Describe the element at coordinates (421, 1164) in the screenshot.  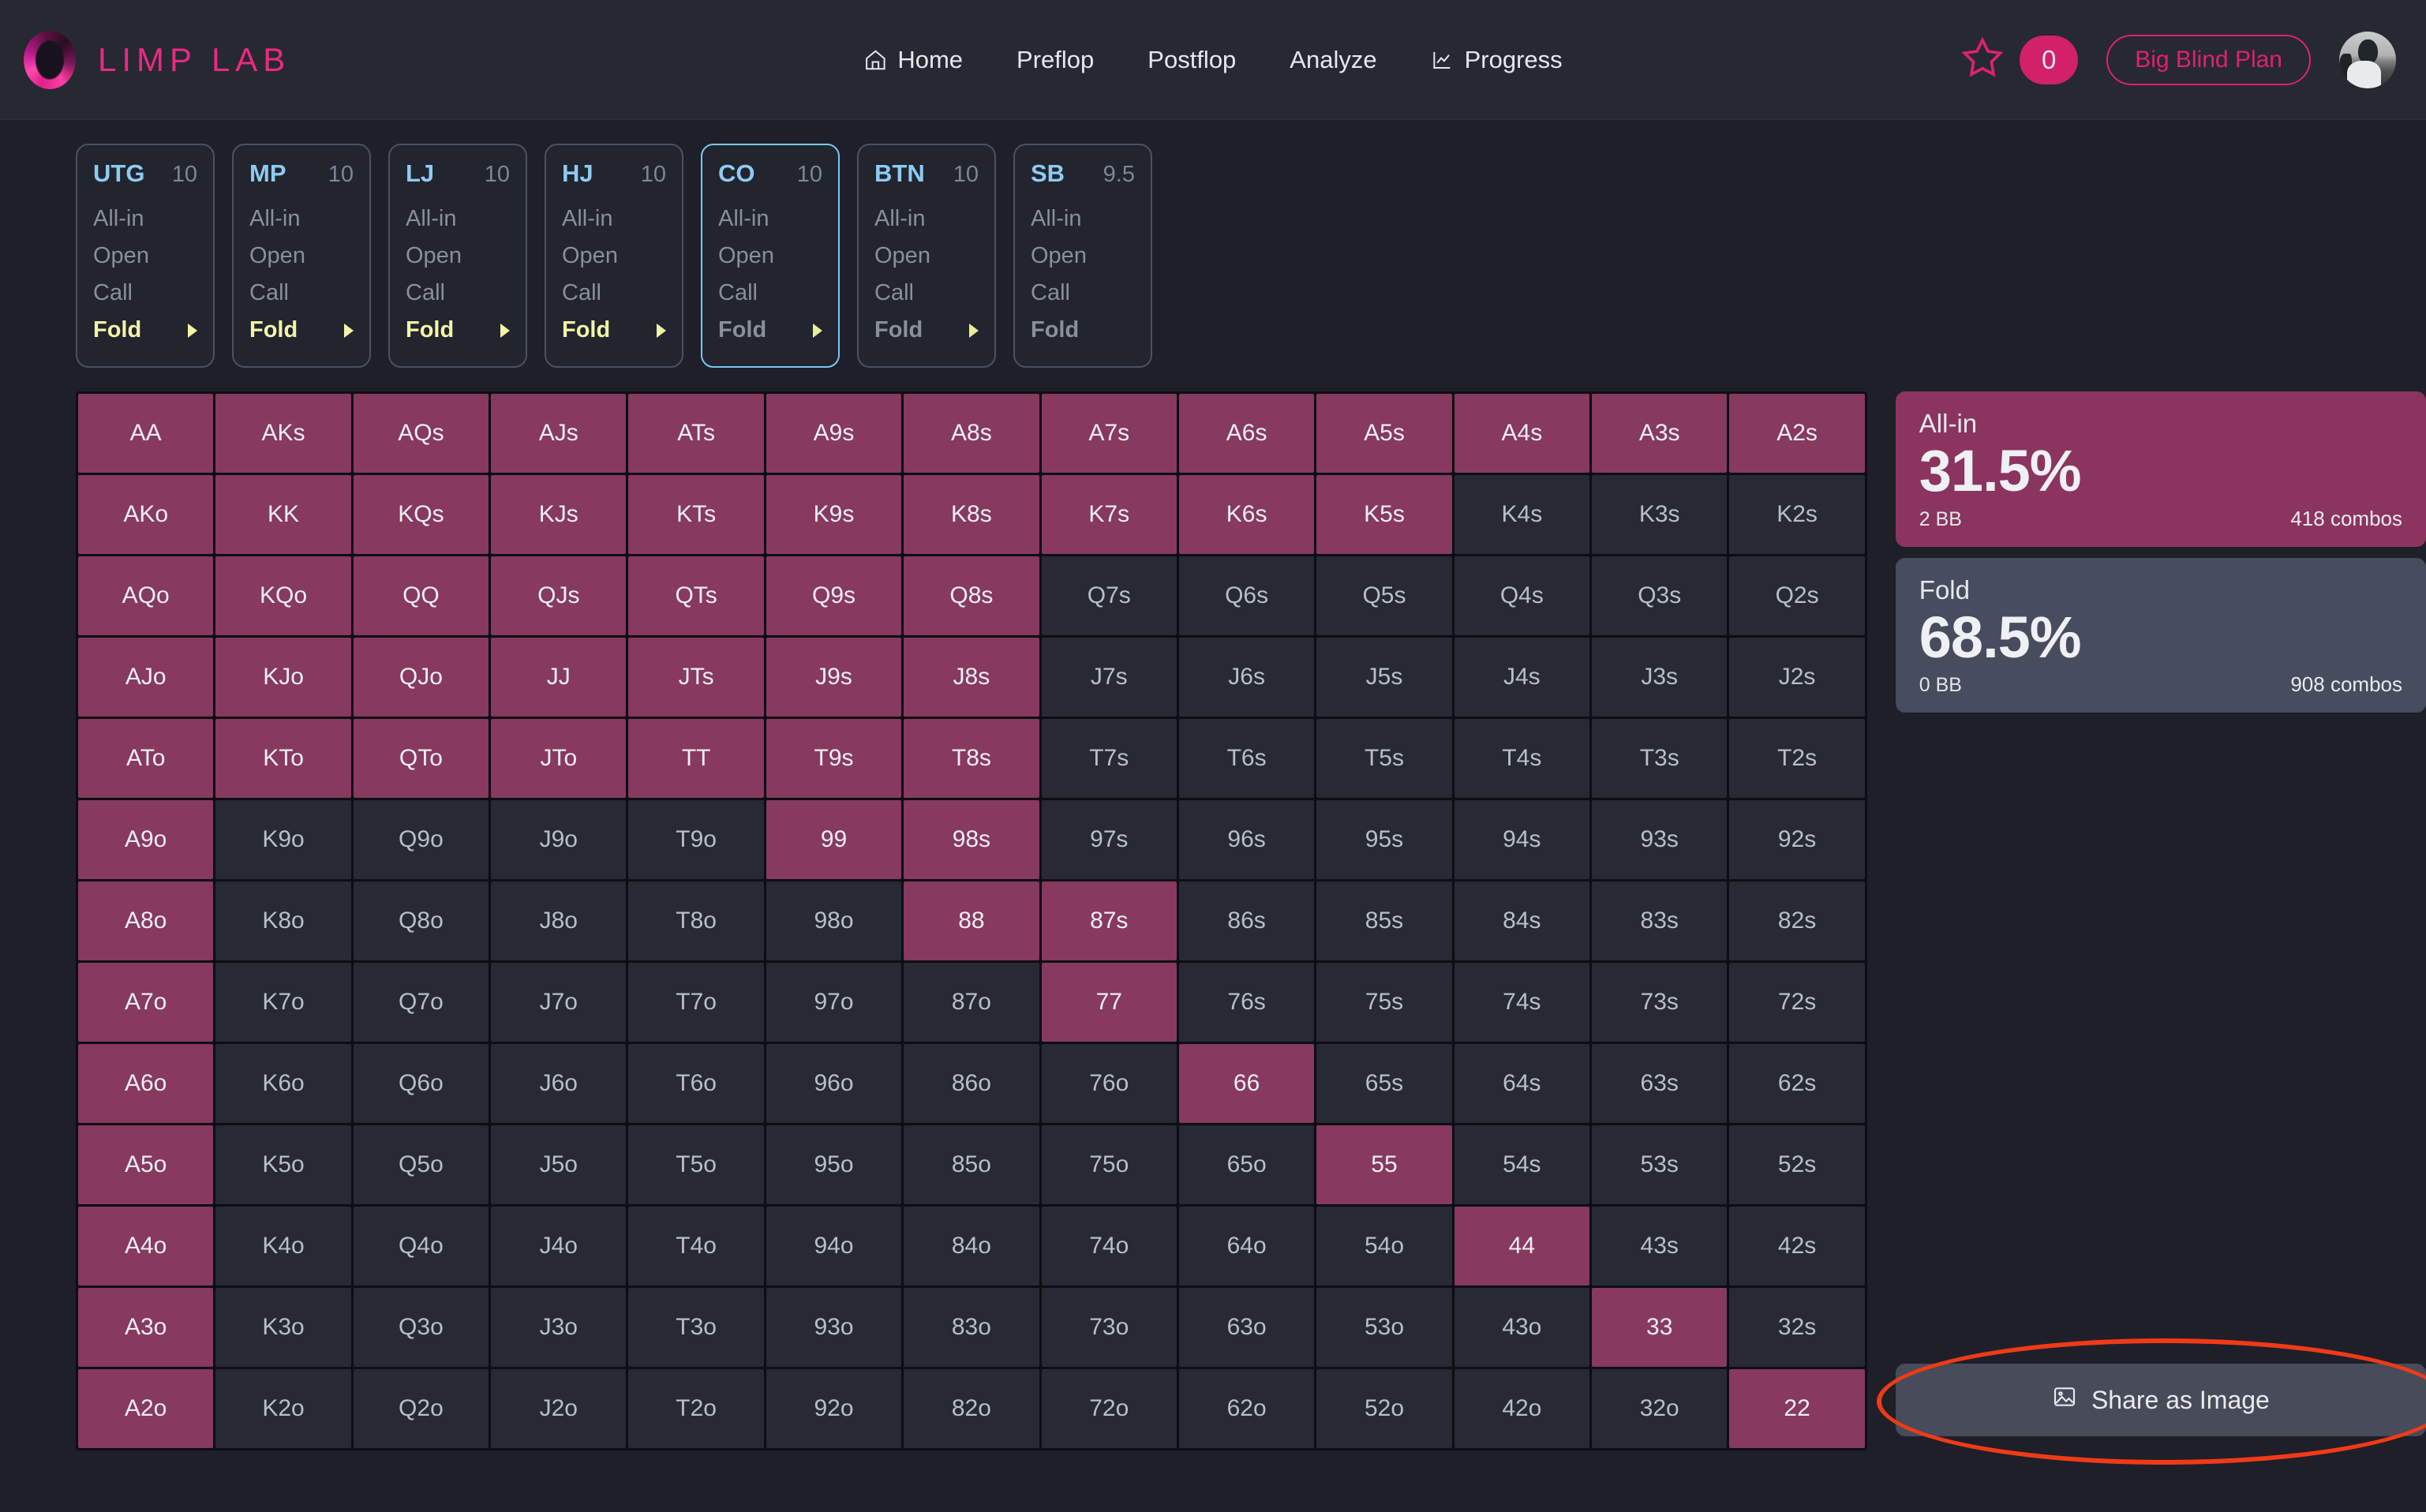
I see `range-cell: Q5o` at that location.